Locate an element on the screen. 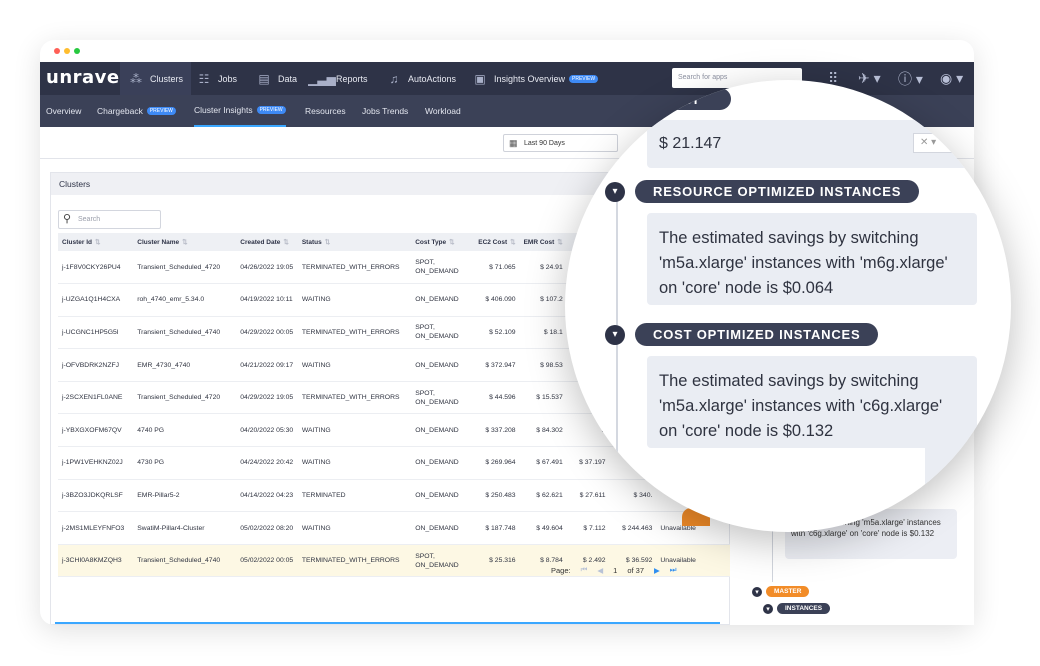 The height and width of the screenshot is (666, 1040). created-date-cell: 04/29/2022 19:05 is located at coordinates (267, 398).